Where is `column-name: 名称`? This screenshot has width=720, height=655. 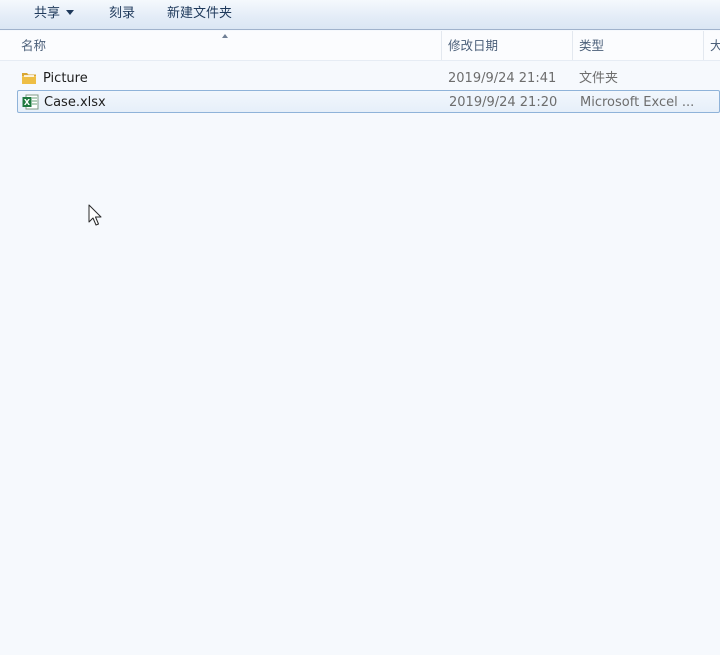
column-name: 名称 is located at coordinates (33, 45).